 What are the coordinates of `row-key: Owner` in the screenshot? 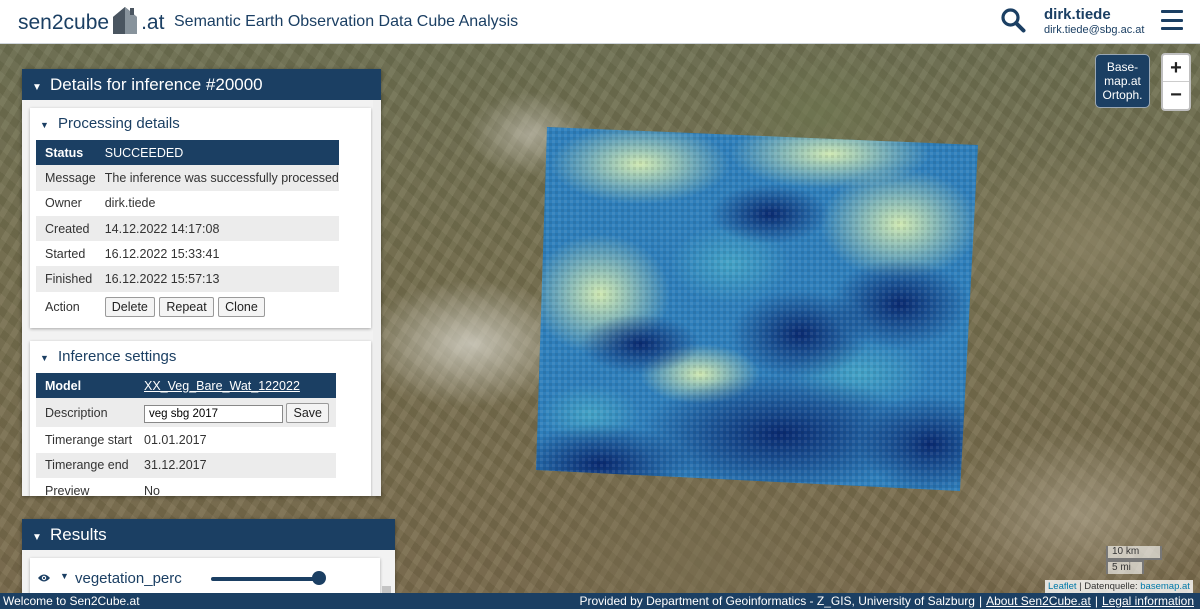 It's located at (63, 203).